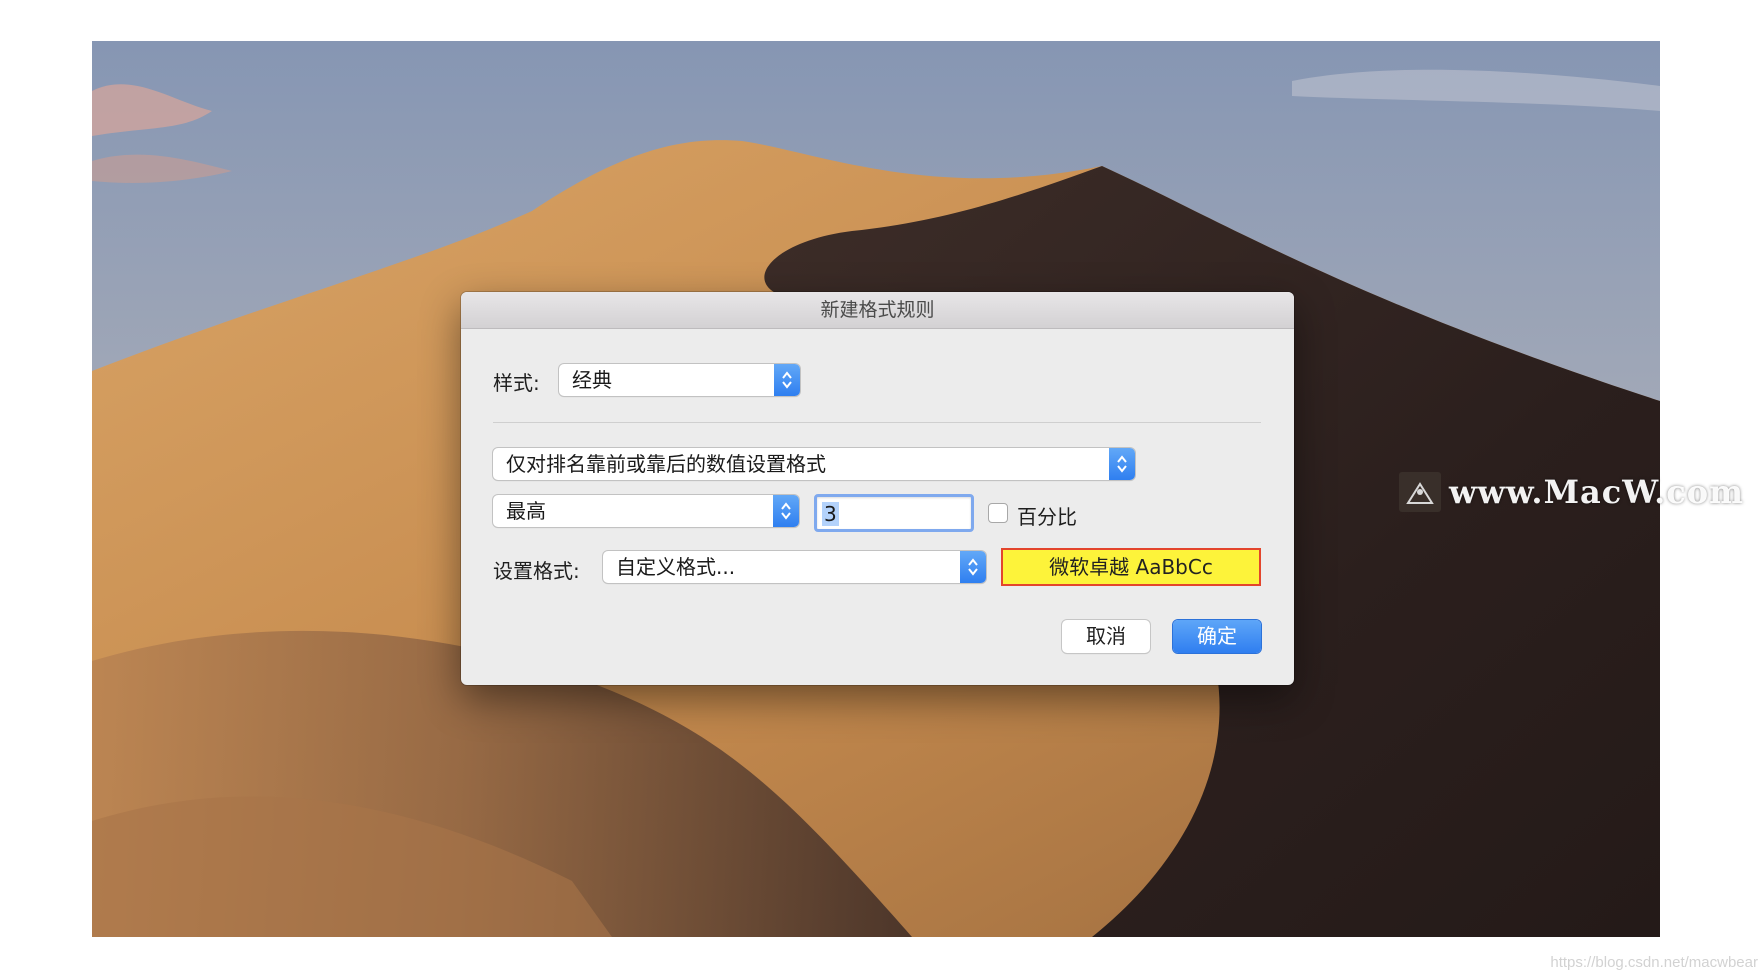 Image resolution: width=1760 pixels, height=978 pixels. Describe the element at coordinates (1131, 567) in the screenshot. I see `format-preview: 微软卓越 AaBbCc` at that location.